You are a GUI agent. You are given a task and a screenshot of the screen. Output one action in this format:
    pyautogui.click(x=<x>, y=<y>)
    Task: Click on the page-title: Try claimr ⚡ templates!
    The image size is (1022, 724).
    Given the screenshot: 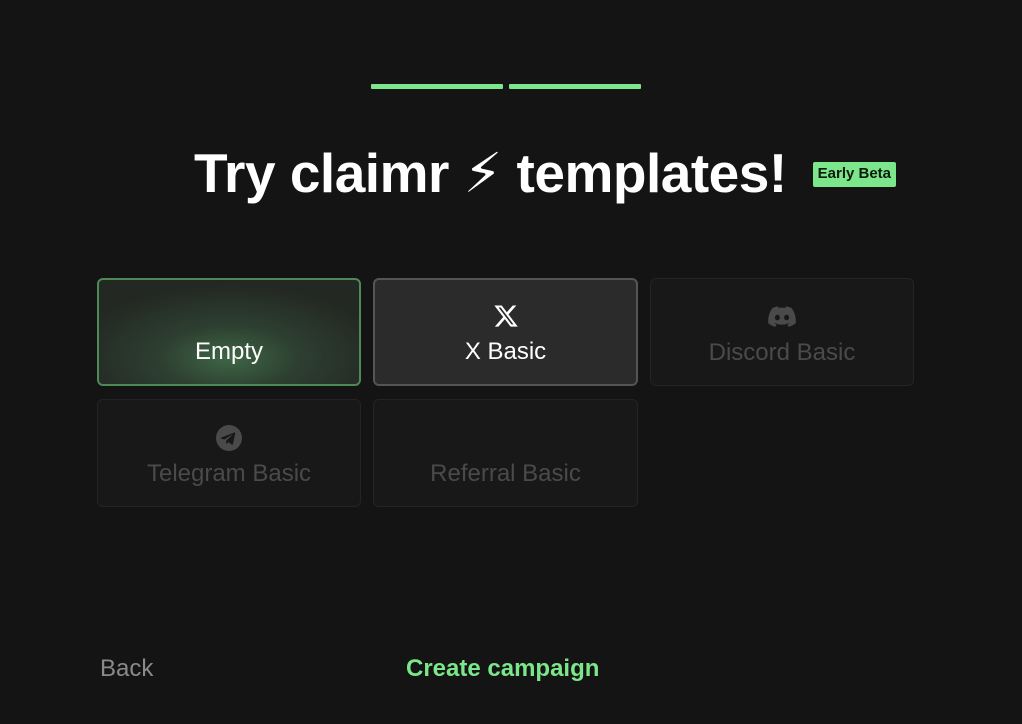 What is the action you would take?
    pyautogui.click(x=490, y=173)
    